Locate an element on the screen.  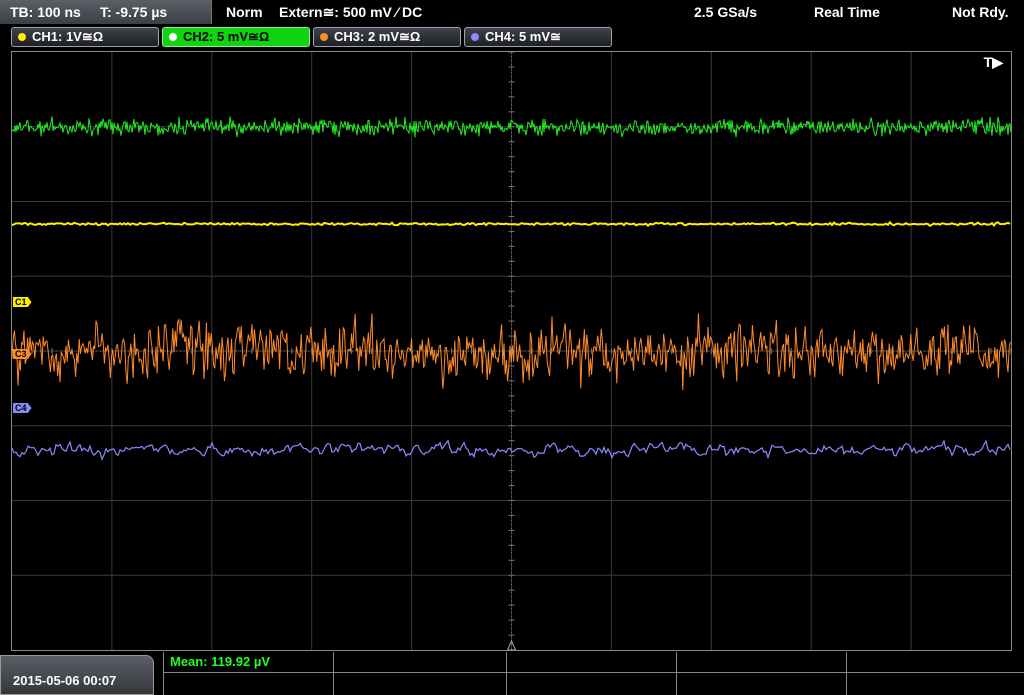
ch2-dot-icon is located at coordinates (173, 37).